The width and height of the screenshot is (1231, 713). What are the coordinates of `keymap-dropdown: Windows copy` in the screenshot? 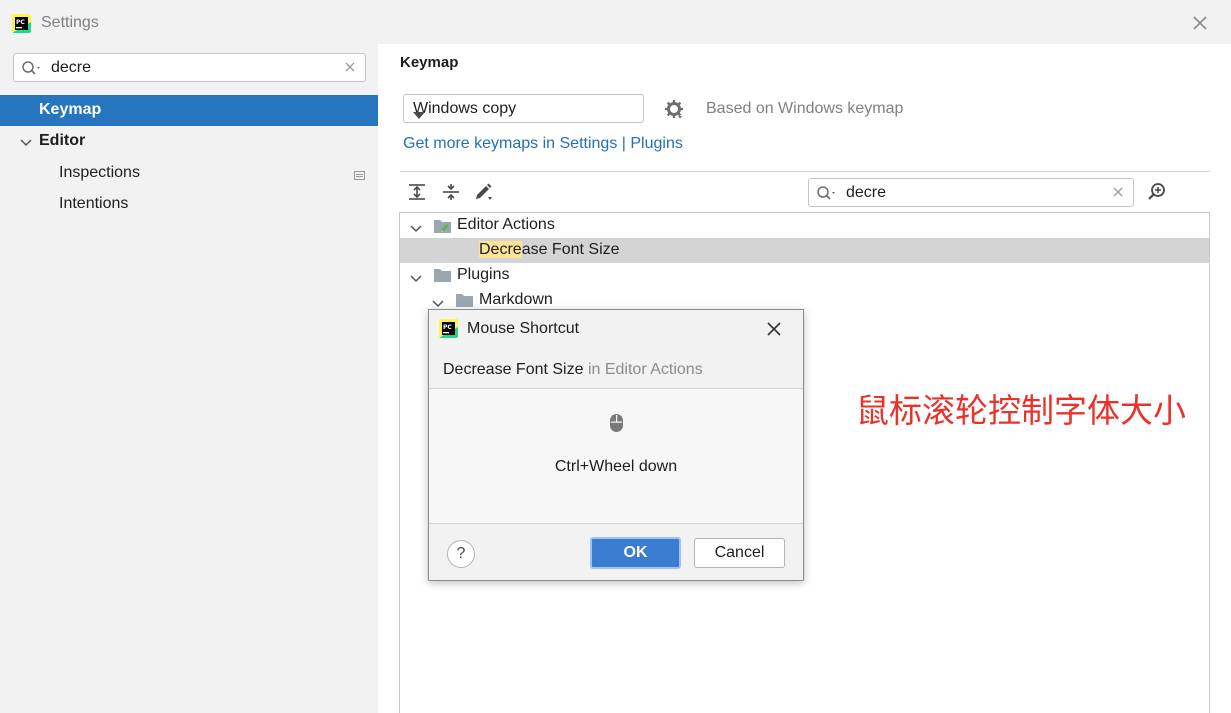 It's located at (523, 108).